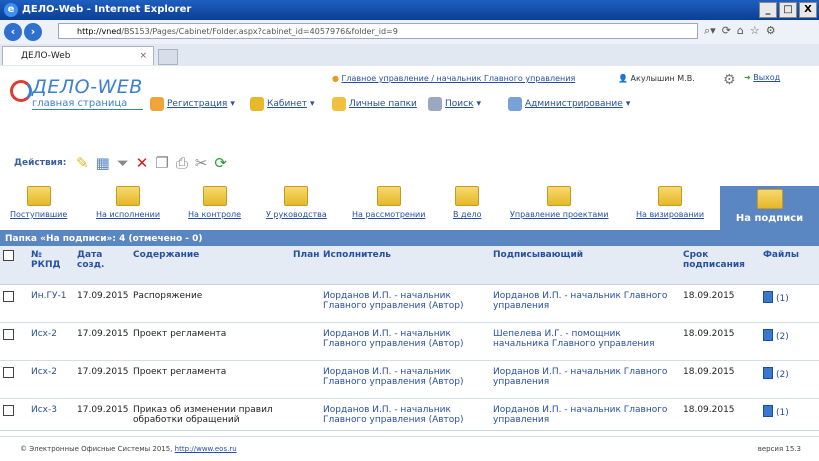  What do you see at coordinates (214, 202) in the screenshot?
I see `folder-on-control: На контроле` at bounding box center [214, 202].